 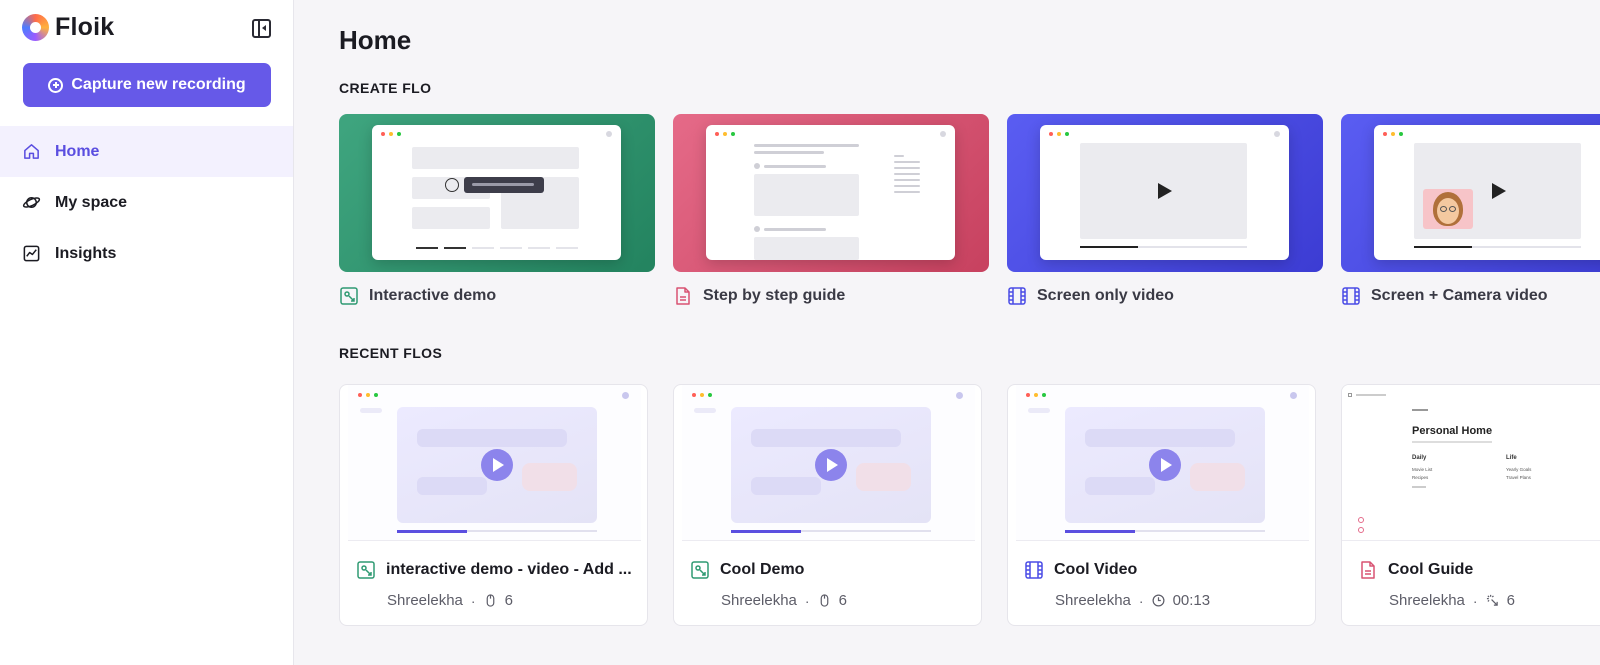 I want to click on sidebar-item-insights: Insights, so click(x=146, y=253).